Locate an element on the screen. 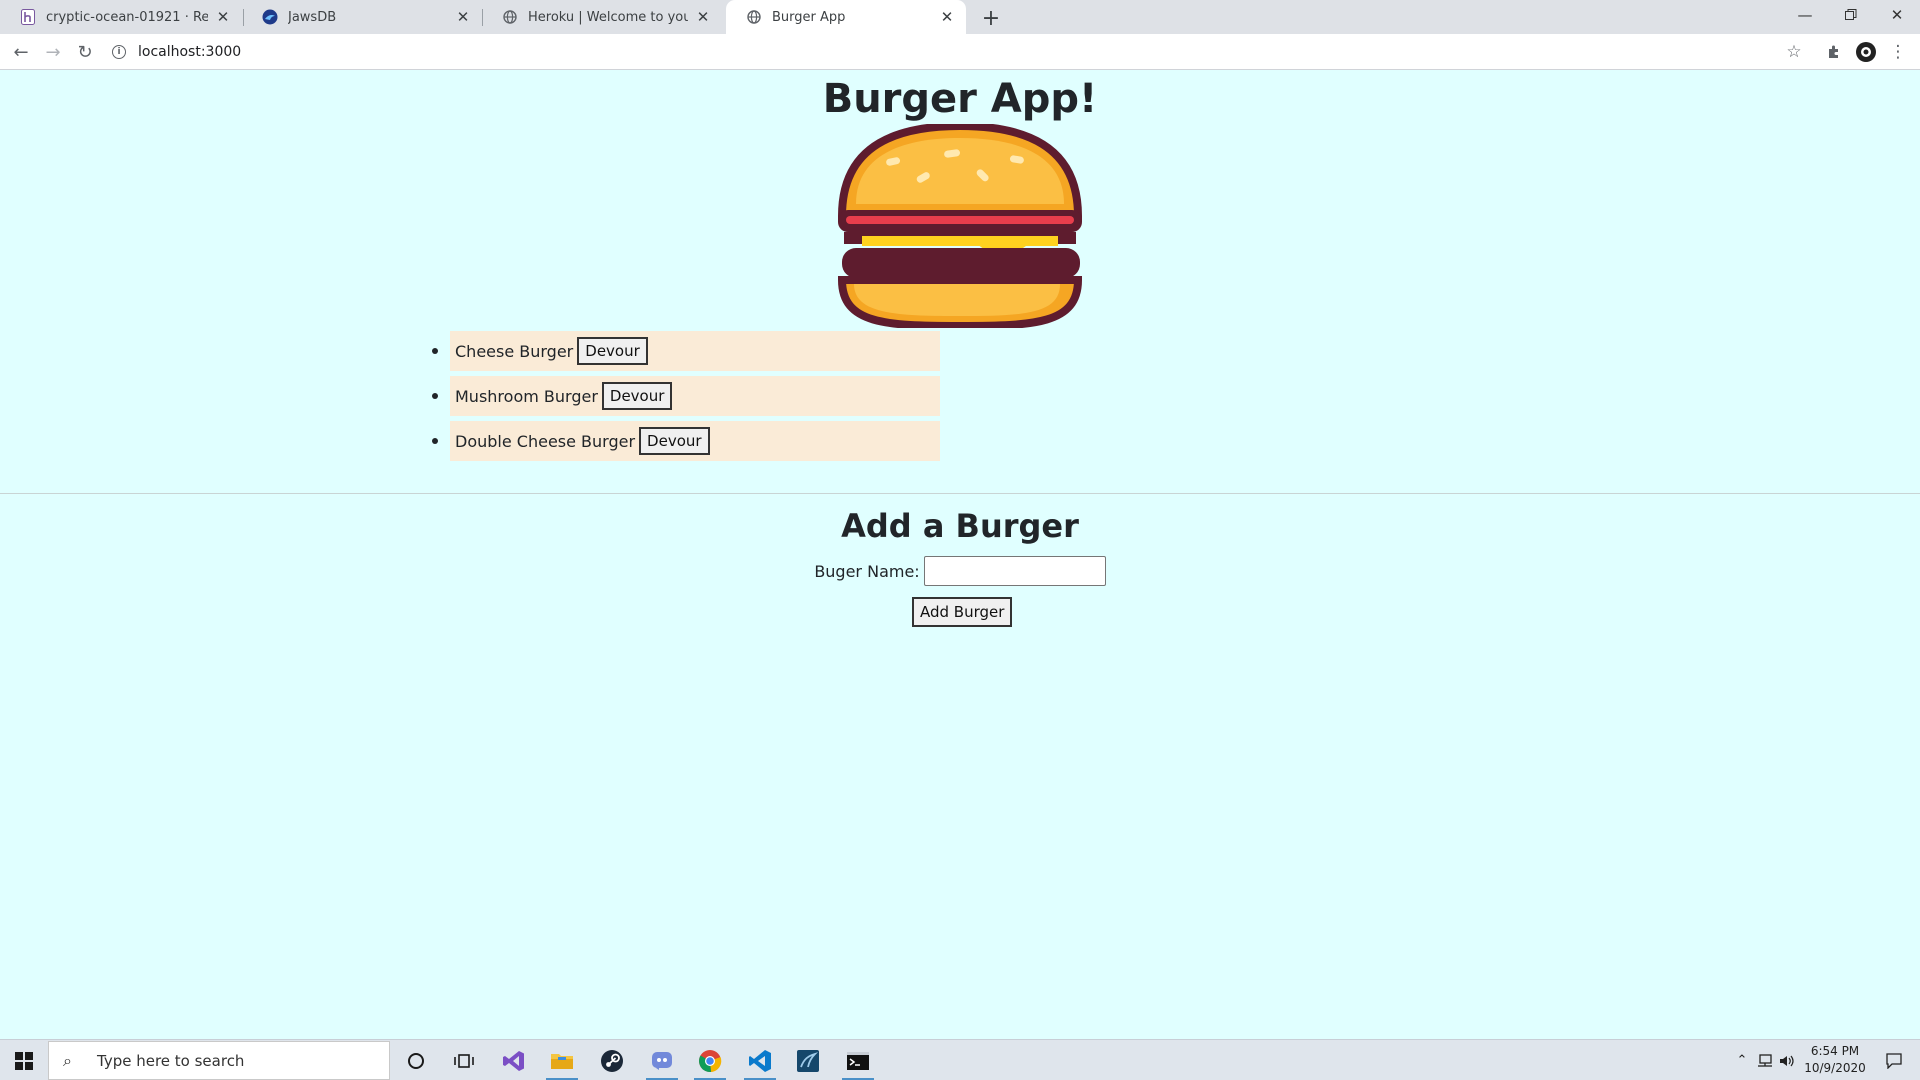 Image resolution: width=1920 pixels, height=1080 pixels. extensions-icon is located at coordinates (1834, 52).